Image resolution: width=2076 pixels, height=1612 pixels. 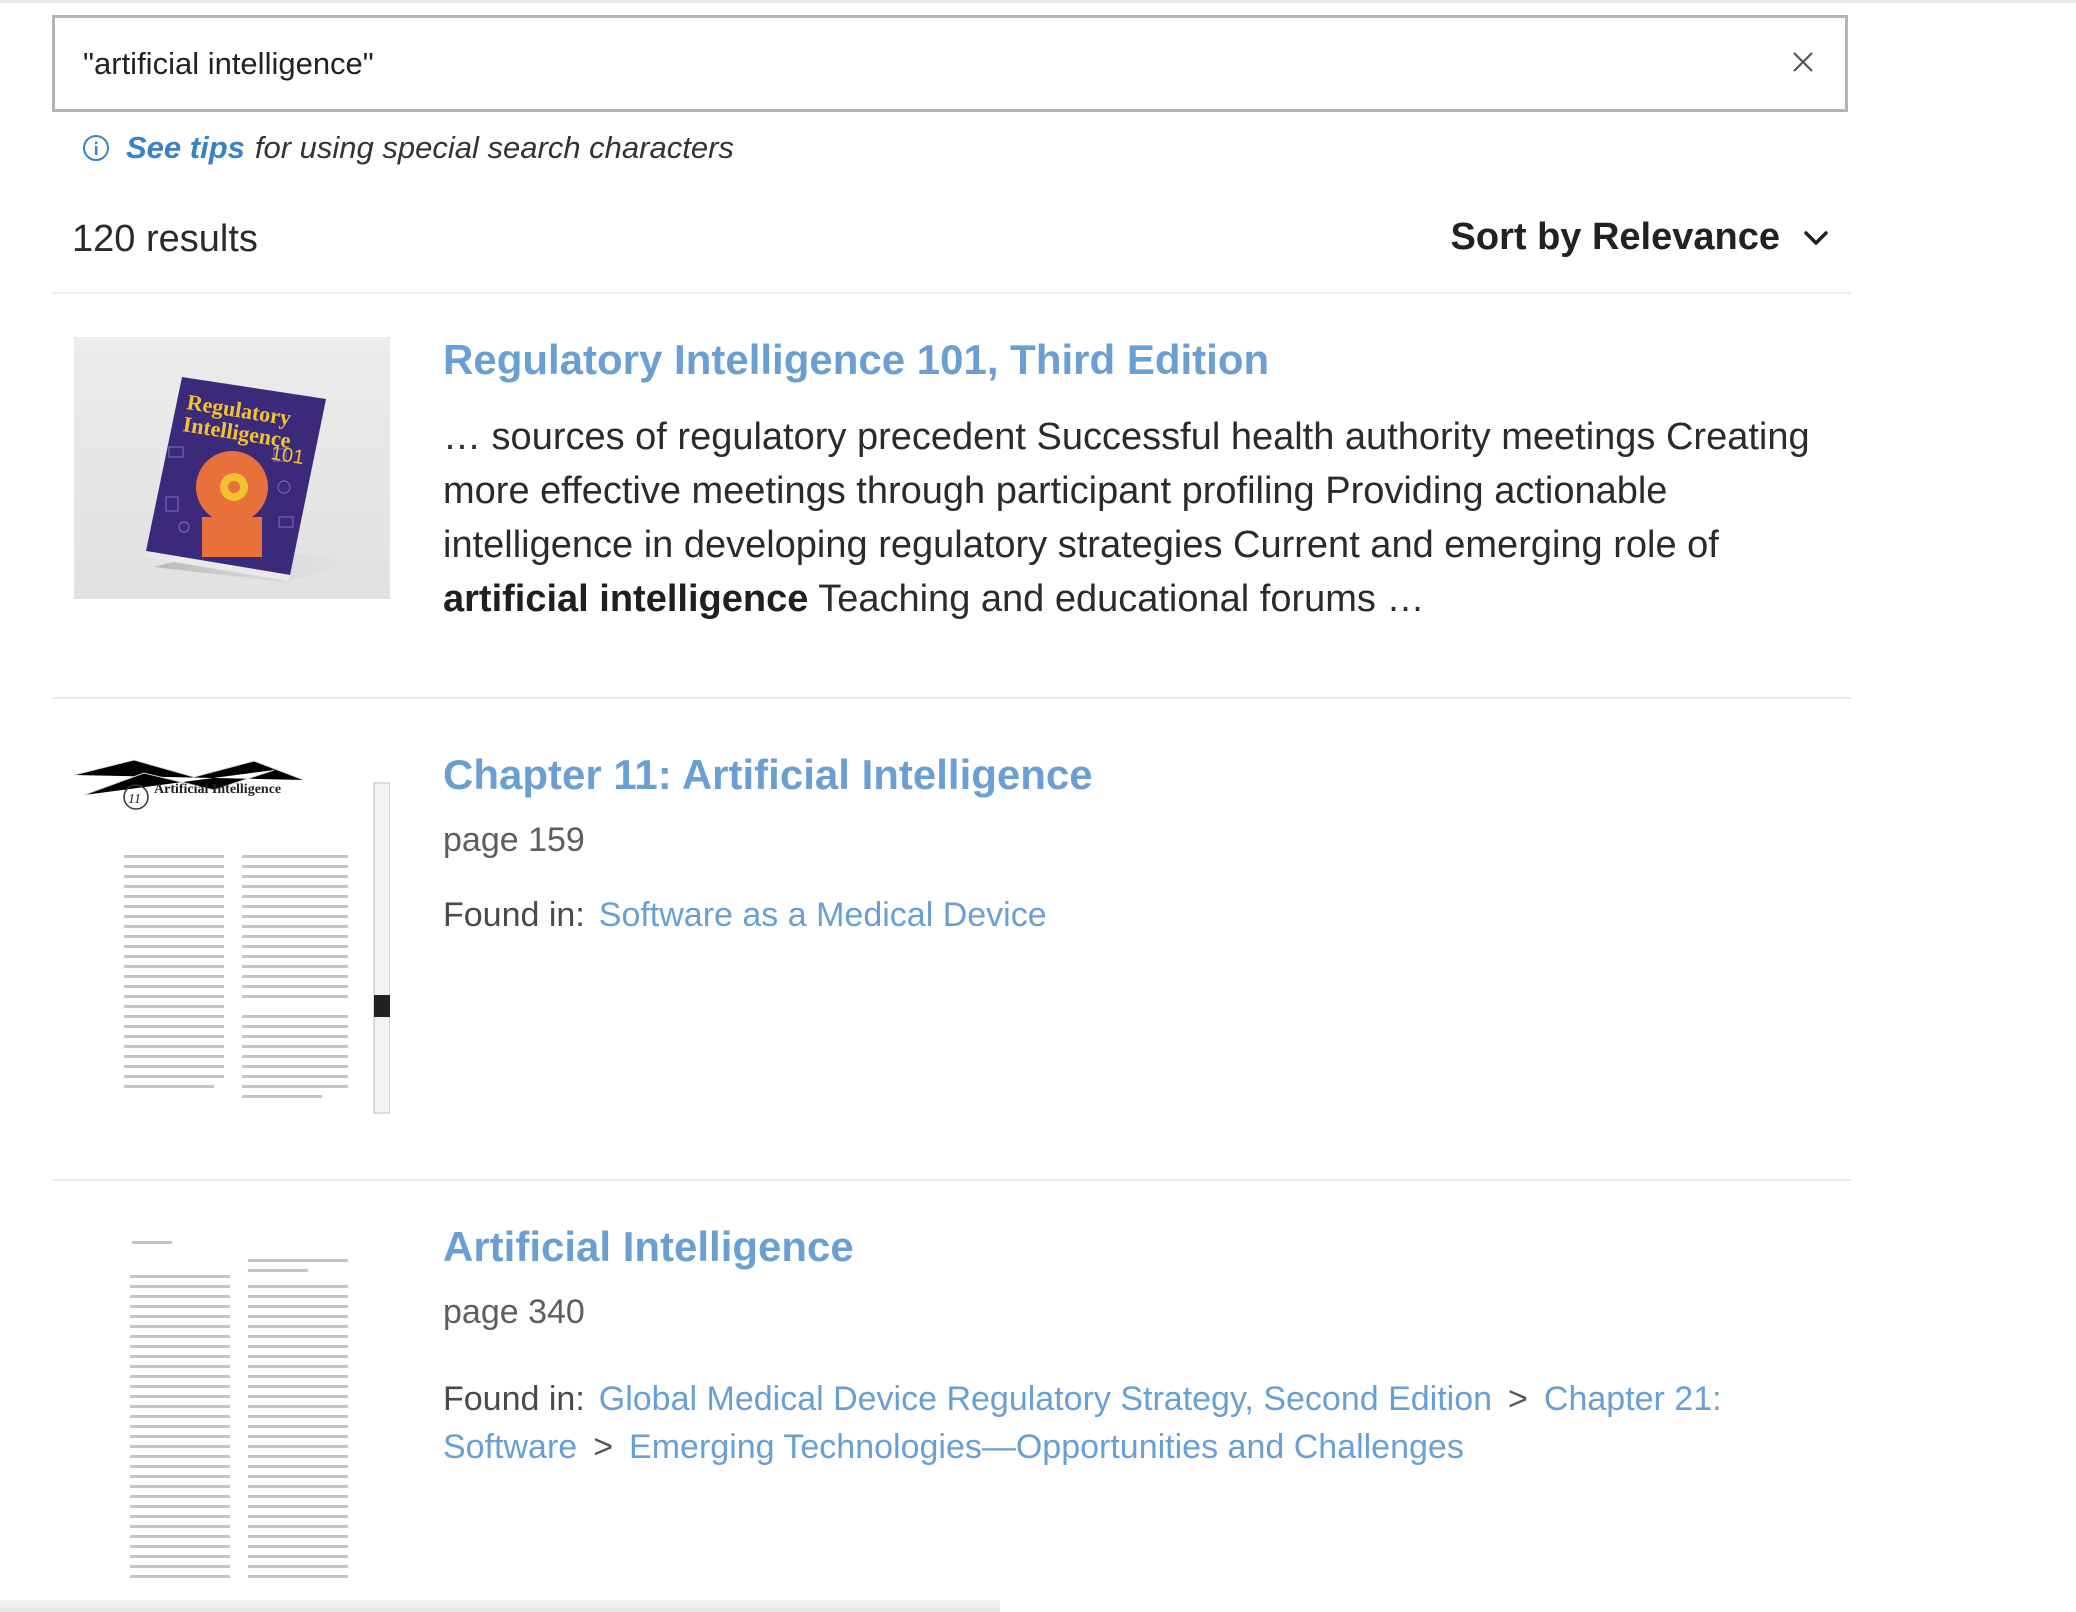 What do you see at coordinates (134, 799) in the screenshot?
I see `thumb-chapter-number: 11` at bounding box center [134, 799].